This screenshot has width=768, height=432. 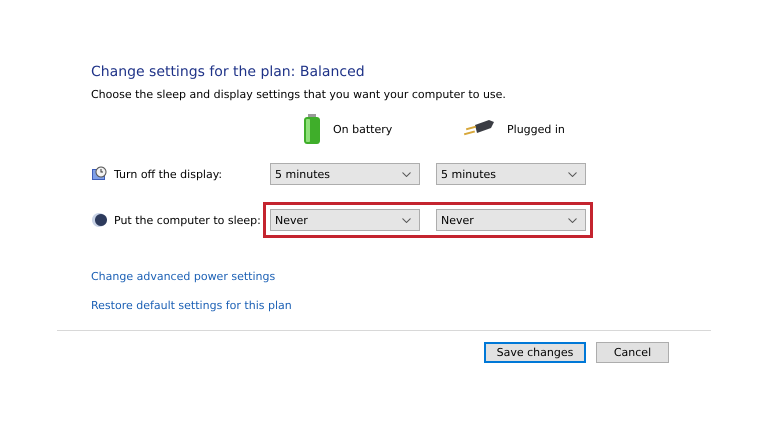 I want to click on moon-icon, so click(x=99, y=220).